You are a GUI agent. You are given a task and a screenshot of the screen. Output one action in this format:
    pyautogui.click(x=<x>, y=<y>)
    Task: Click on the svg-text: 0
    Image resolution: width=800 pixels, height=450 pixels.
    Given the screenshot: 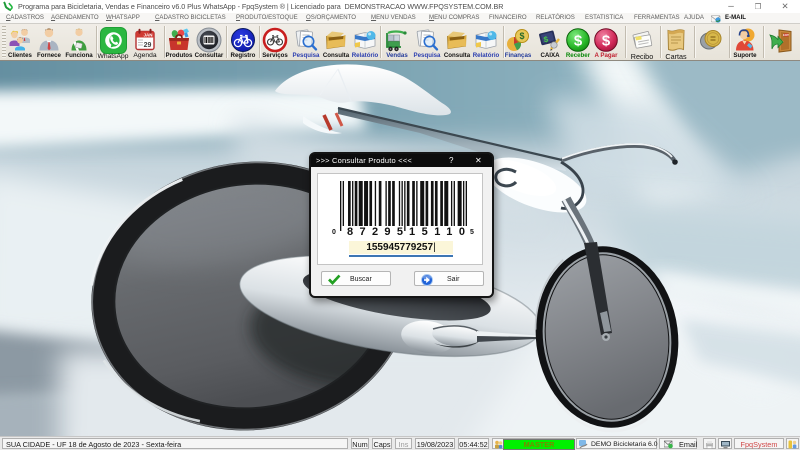 What is the action you would take?
    pyautogui.click(x=334, y=232)
    